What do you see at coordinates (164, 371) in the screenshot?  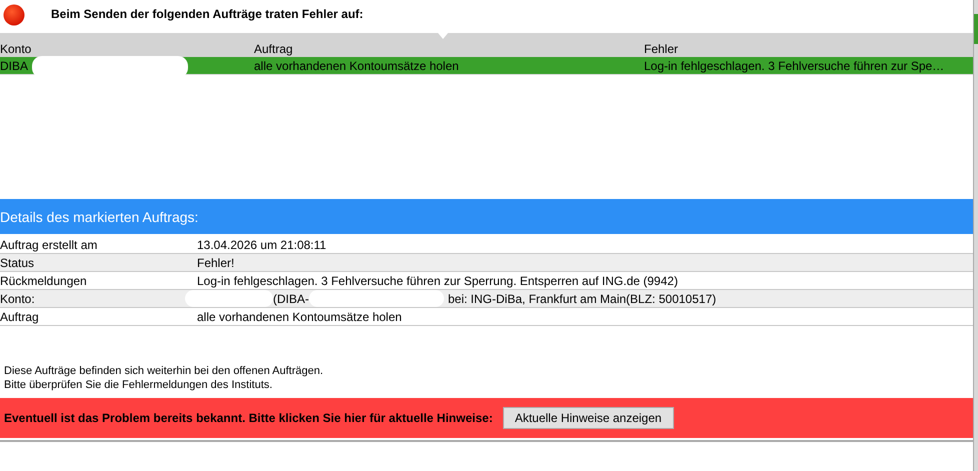 I see `info-text: Diese Aufträge befinden sich weiterhin bei den offenen Aufträgen.` at bounding box center [164, 371].